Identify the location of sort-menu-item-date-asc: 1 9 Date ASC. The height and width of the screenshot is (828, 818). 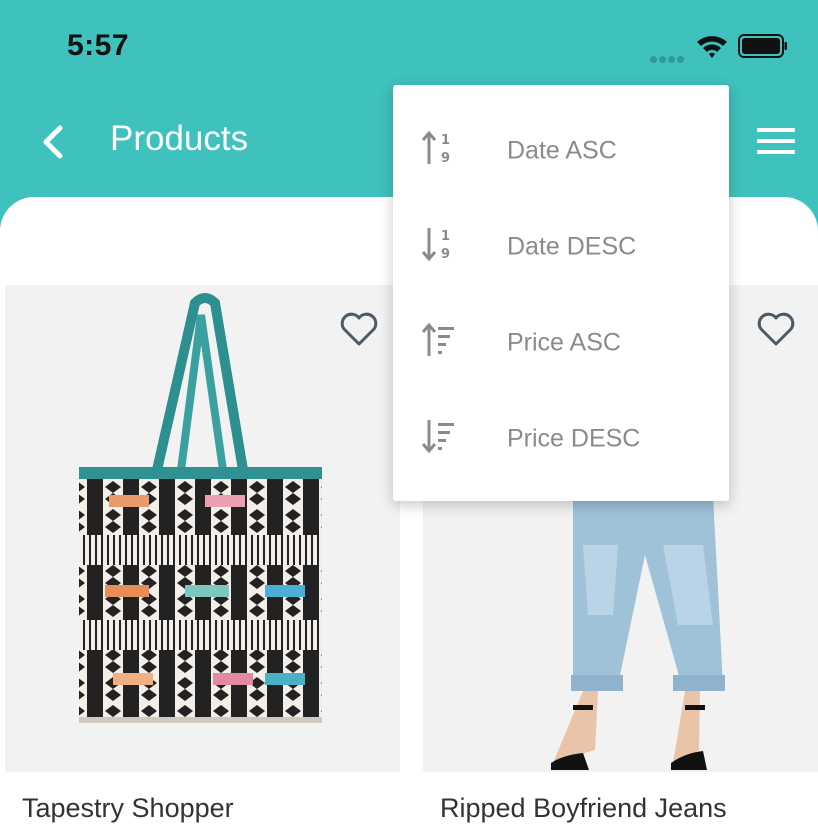
(561, 150).